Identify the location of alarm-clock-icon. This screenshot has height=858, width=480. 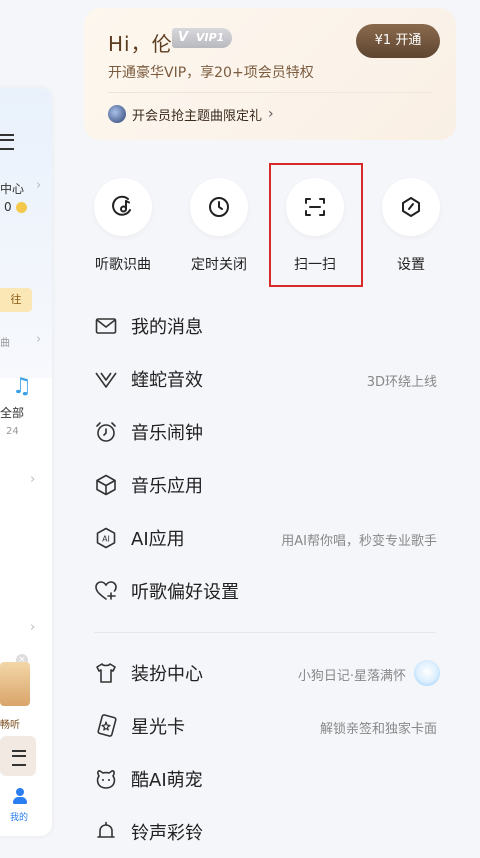
(106, 432).